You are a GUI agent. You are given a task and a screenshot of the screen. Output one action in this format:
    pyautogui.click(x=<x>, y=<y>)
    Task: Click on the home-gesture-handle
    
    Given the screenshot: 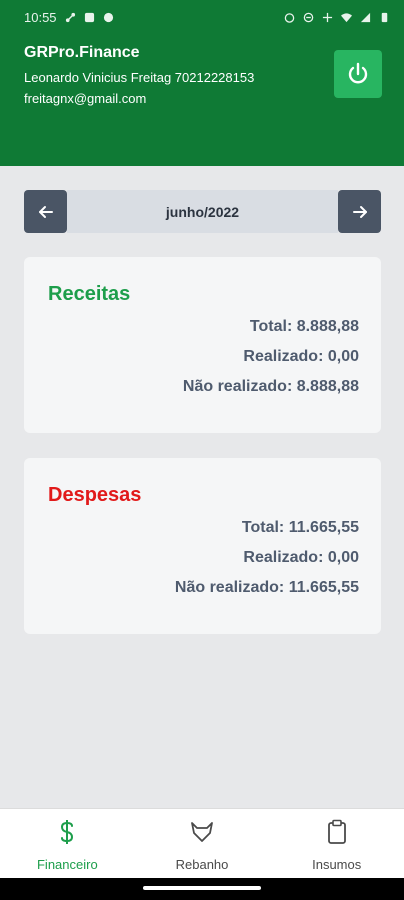 What is the action you would take?
    pyautogui.click(x=202, y=888)
    